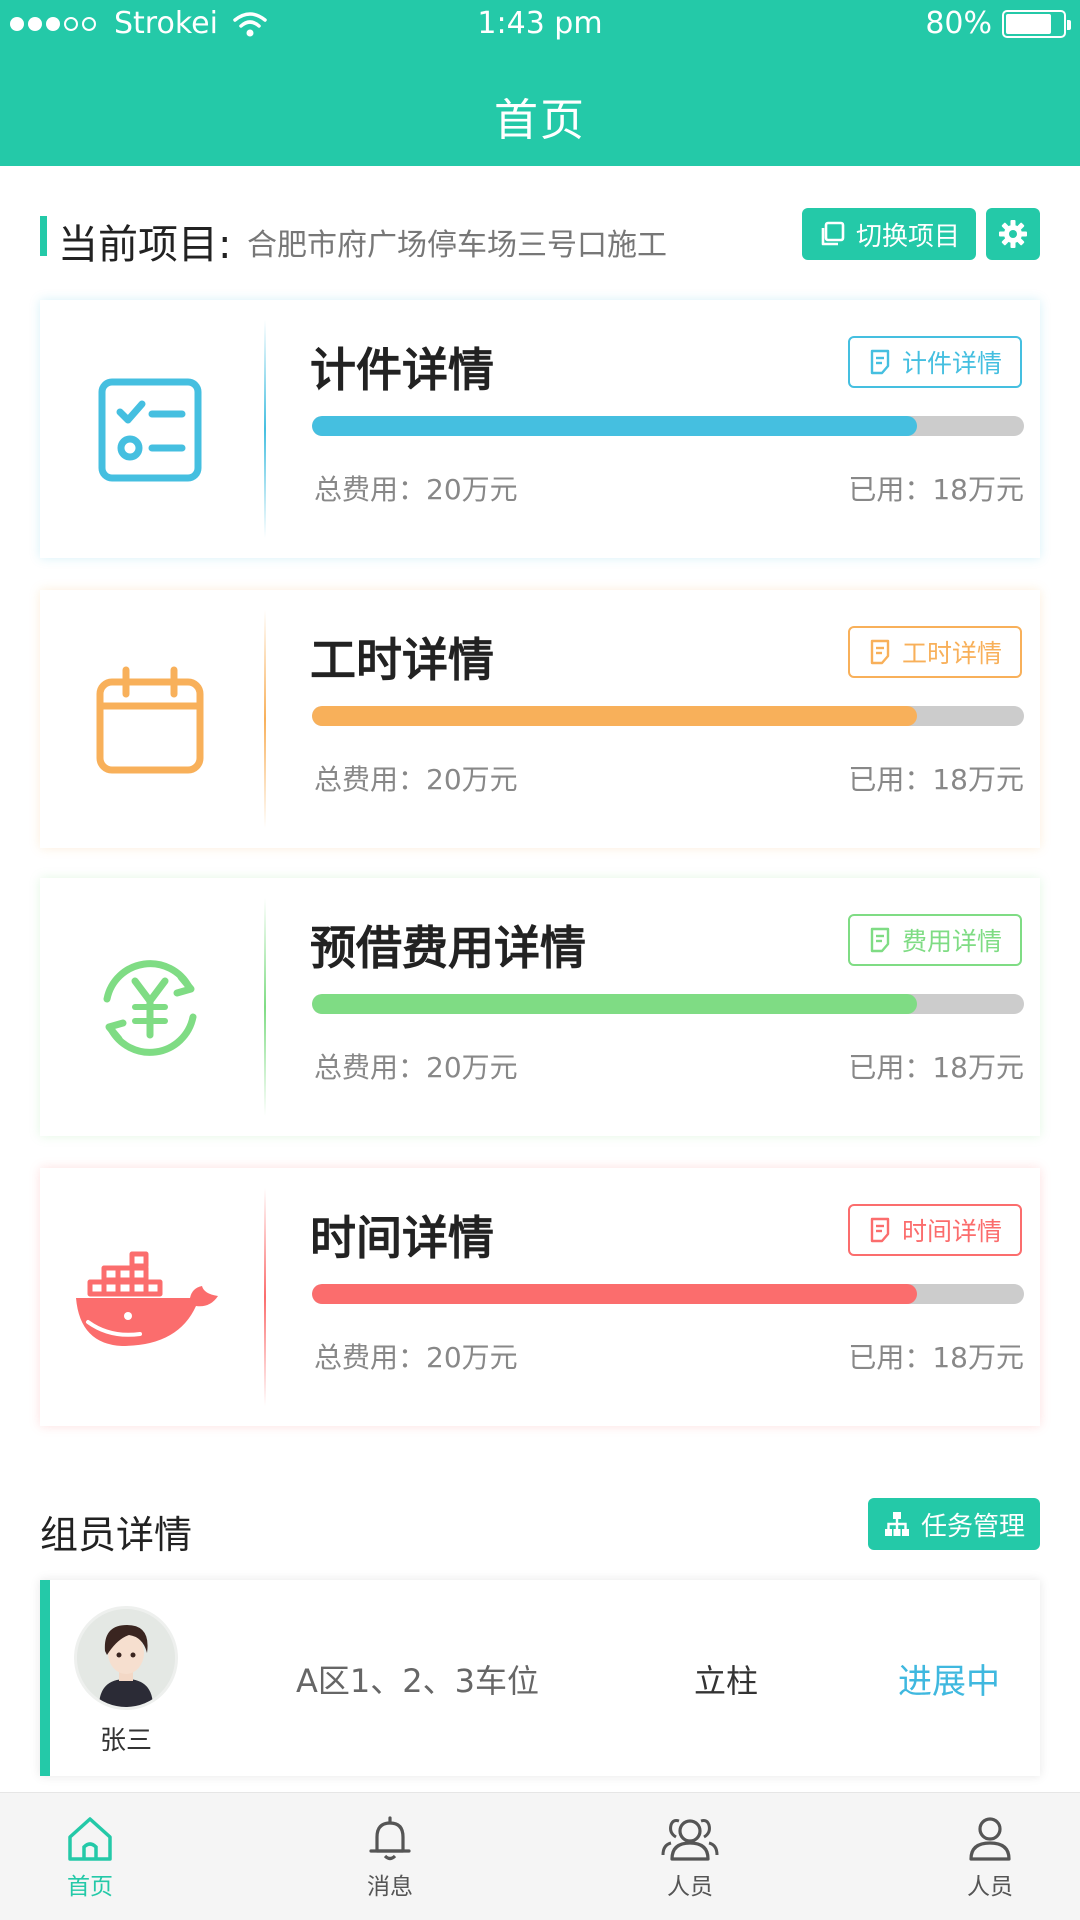  I want to click on battery-fill, so click(1028, 23).